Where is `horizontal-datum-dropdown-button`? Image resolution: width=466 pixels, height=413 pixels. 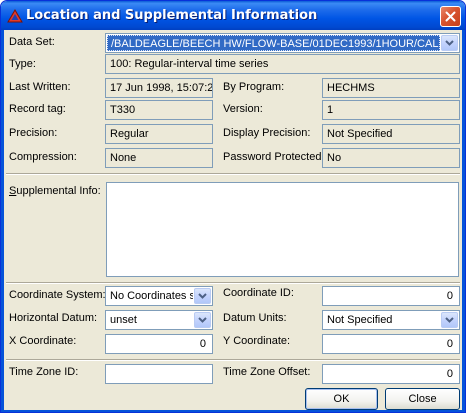 horizontal-datum-dropdown-button is located at coordinates (202, 320).